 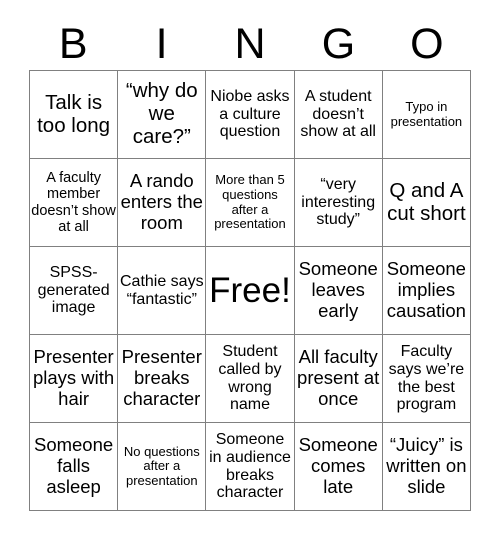 I want to click on bingo-cell-label: No questions after a presentation, so click(x=161, y=465).